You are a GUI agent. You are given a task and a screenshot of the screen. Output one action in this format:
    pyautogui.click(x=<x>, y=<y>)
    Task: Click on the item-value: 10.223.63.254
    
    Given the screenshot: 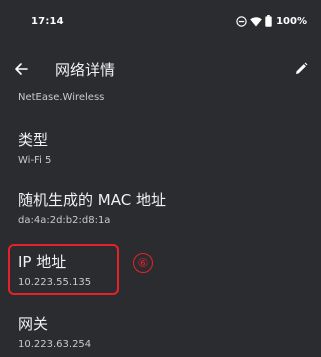 What is the action you would take?
    pyautogui.click(x=55, y=344)
    